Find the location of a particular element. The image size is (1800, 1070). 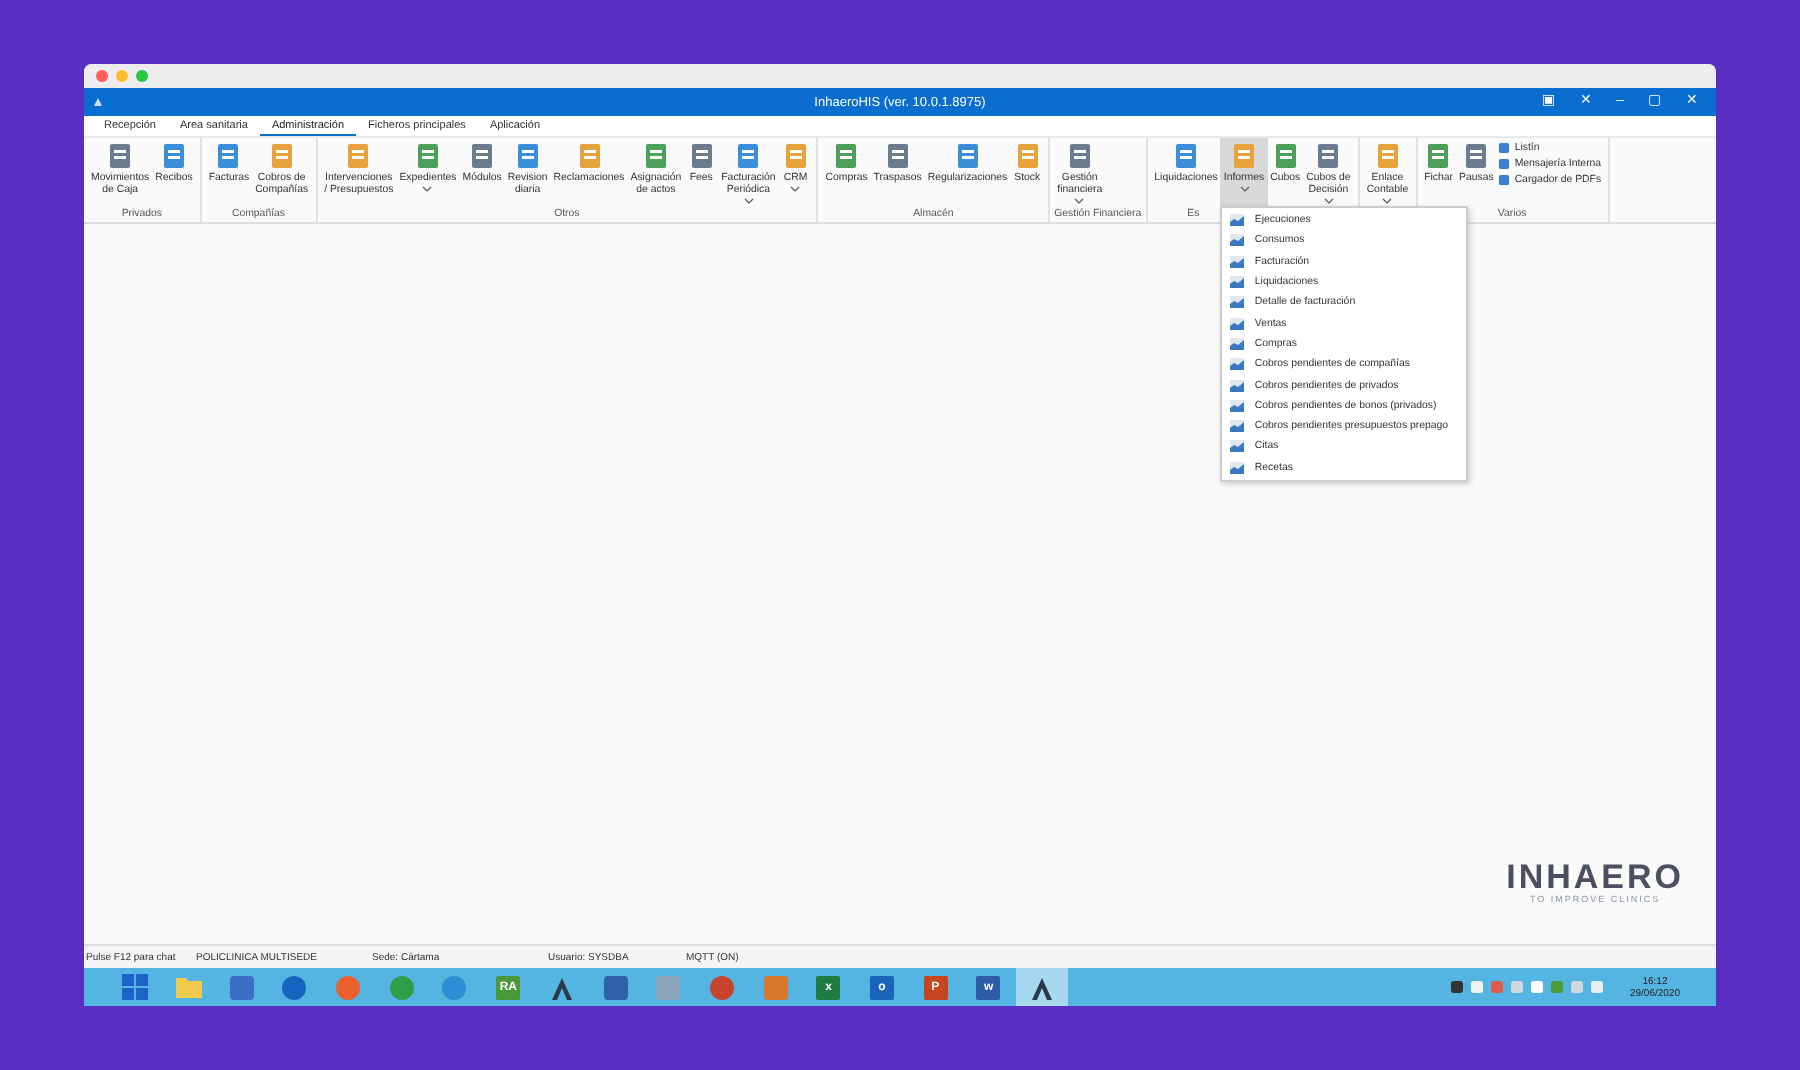

zoom-button is located at coordinates (142, 76).